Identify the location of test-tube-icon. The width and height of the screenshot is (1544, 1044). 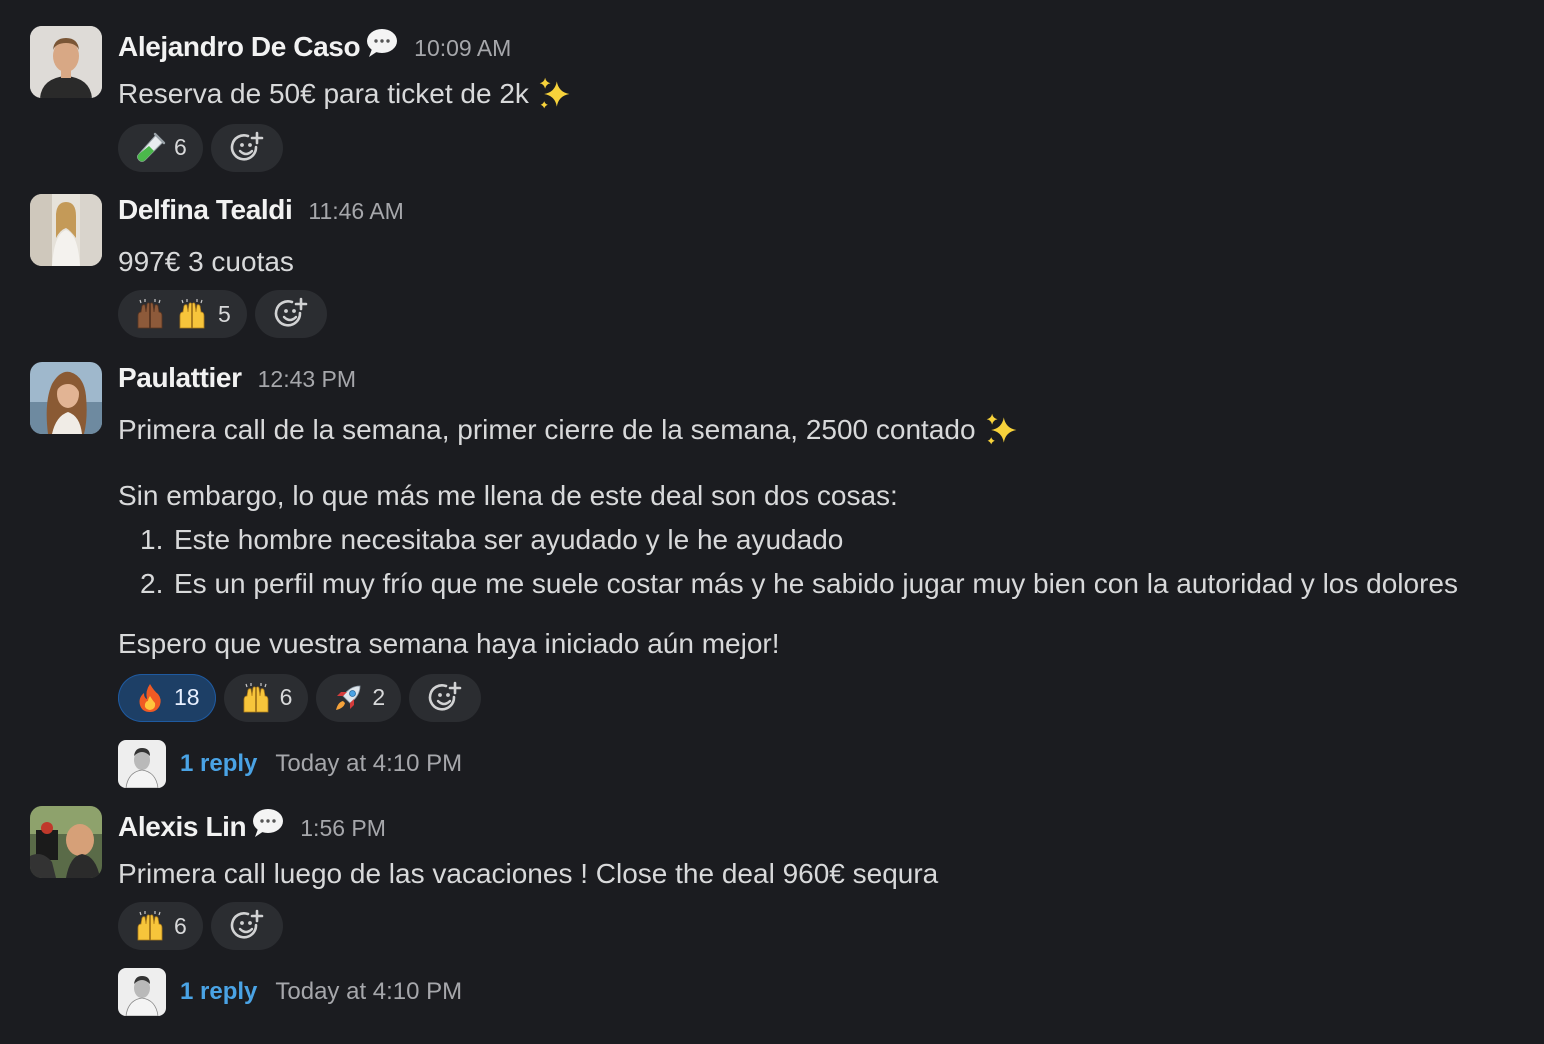
(150, 148).